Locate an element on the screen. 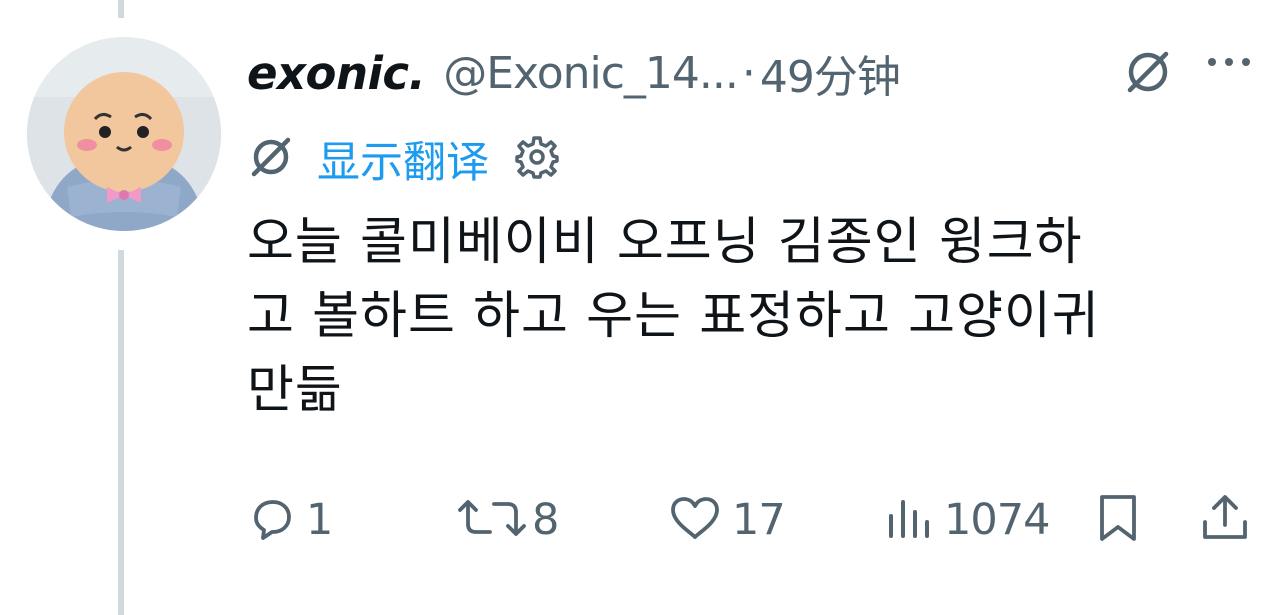 This screenshot has width=1284, height=615. bar-chart-icon is located at coordinates (910, 520).